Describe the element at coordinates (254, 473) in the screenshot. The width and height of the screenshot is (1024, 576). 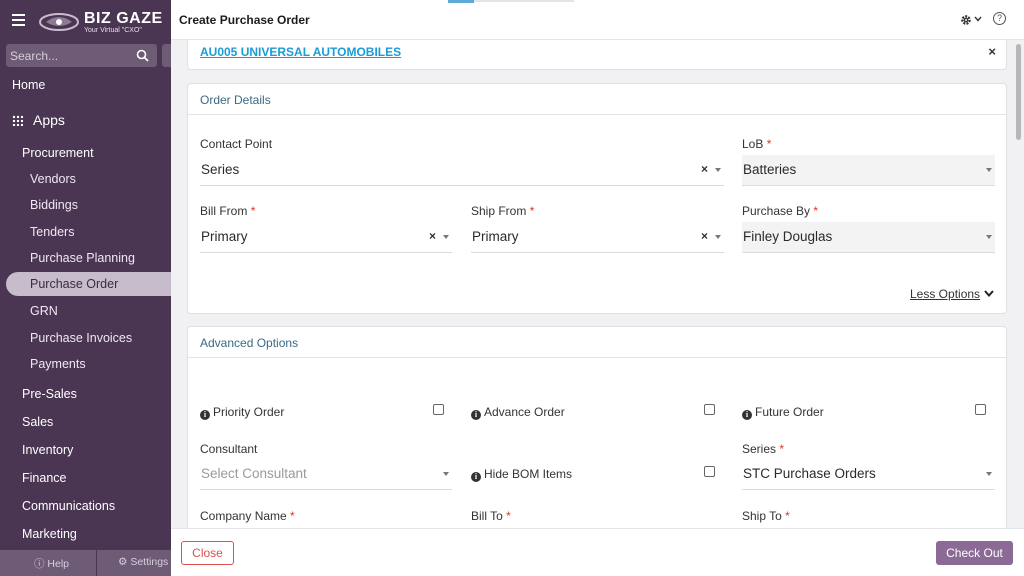
I see `consultant-placeholder: Select Consultant` at that location.